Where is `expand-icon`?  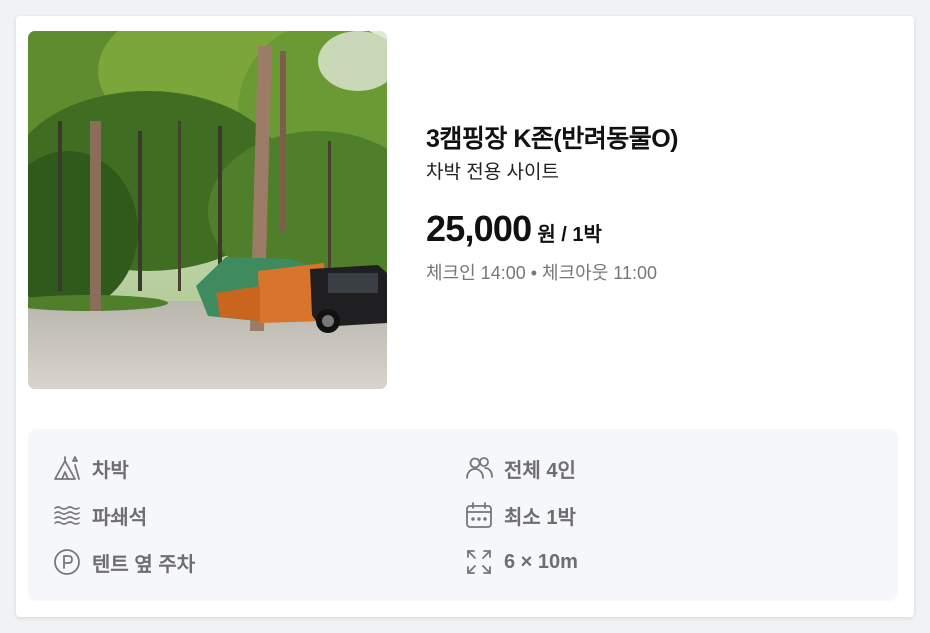
expand-icon is located at coordinates (479, 562).